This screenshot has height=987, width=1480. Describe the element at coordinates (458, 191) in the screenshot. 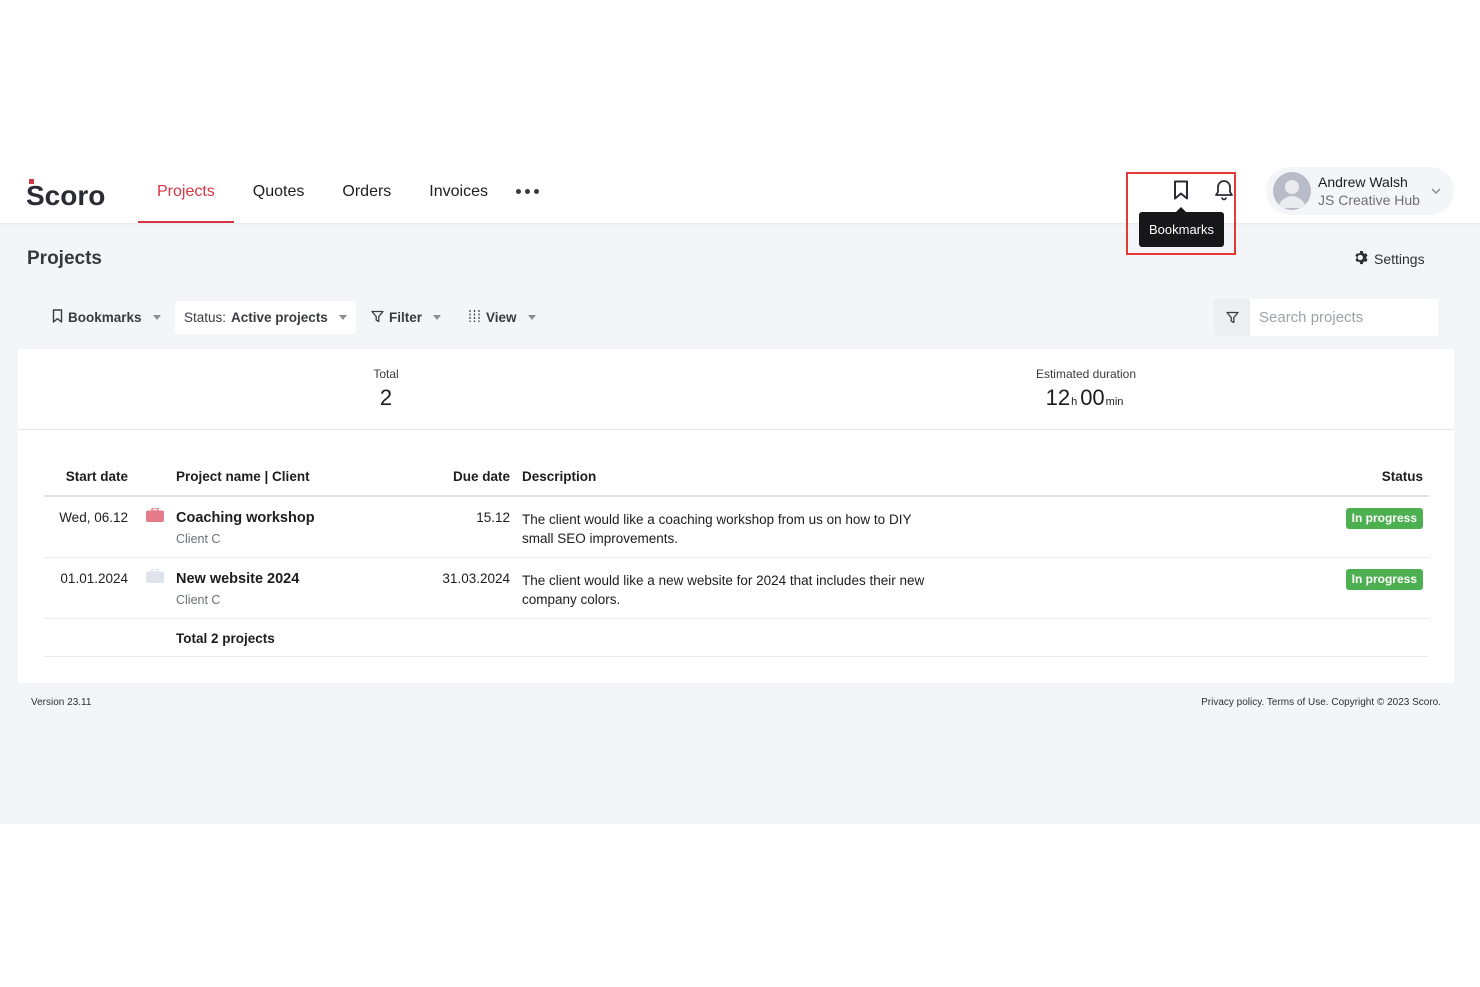

I see `nav-invoices: Invoices` at that location.